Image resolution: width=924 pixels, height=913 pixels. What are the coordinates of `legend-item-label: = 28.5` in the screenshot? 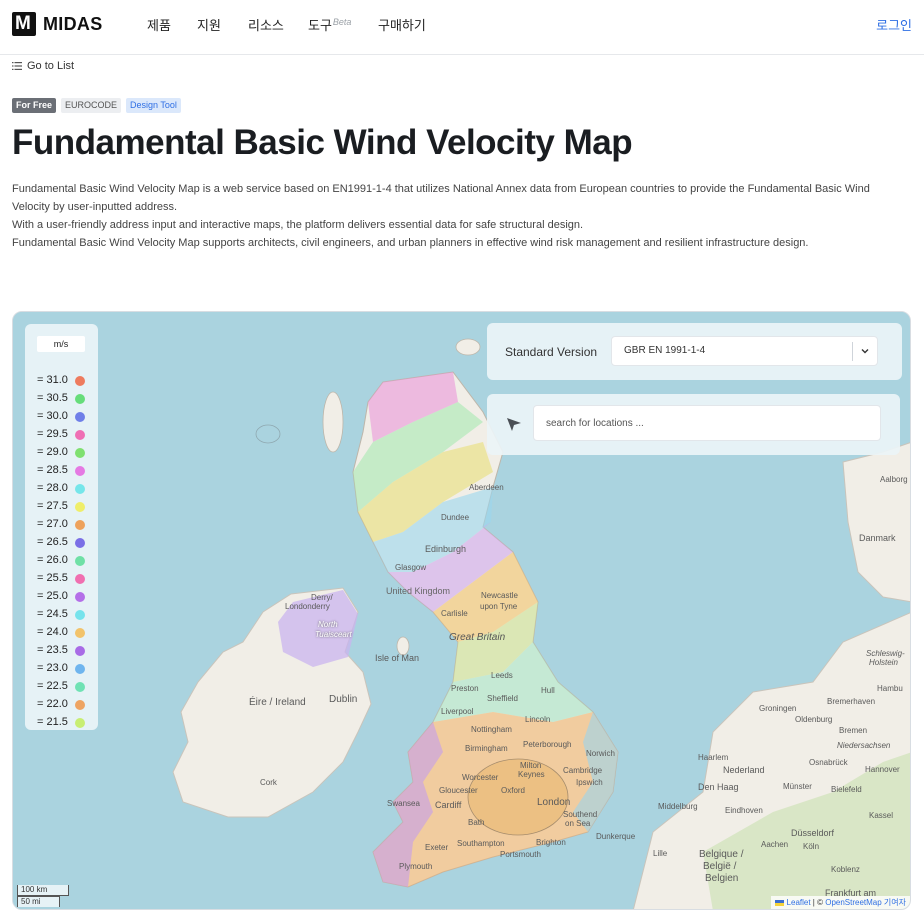 It's located at (52, 470).